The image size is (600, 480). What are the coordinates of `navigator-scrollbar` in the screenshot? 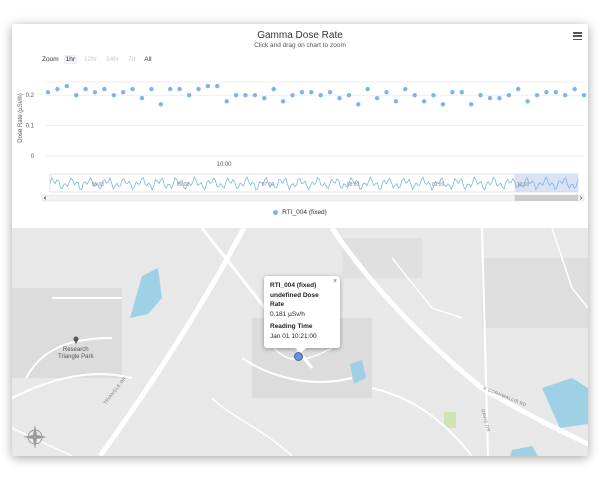 It's located at (313, 198).